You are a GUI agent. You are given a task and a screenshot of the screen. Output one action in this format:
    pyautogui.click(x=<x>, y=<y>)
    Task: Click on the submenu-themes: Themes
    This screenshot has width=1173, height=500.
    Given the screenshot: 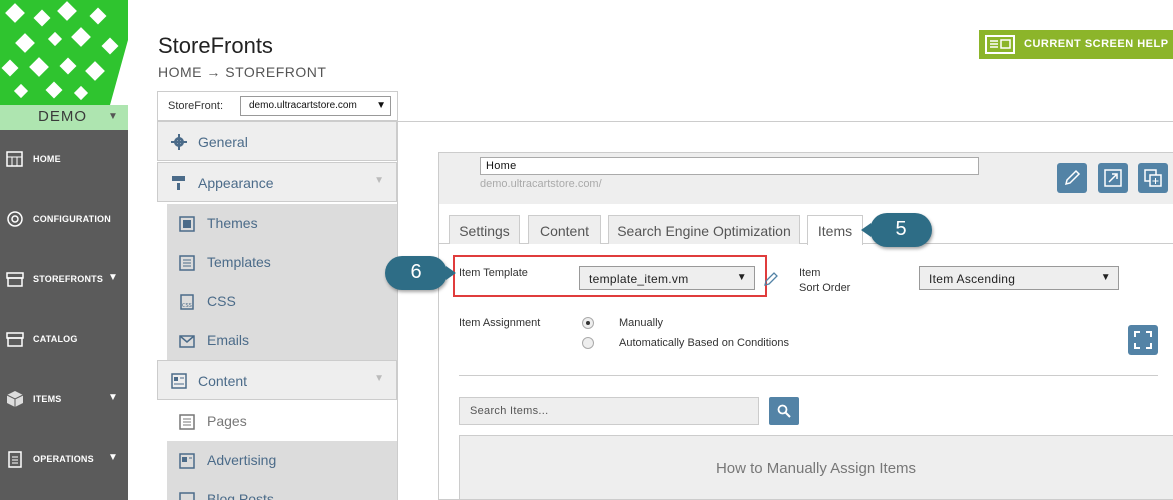 What is the action you would take?
    pyautogui.click(x=282, y=223)
    